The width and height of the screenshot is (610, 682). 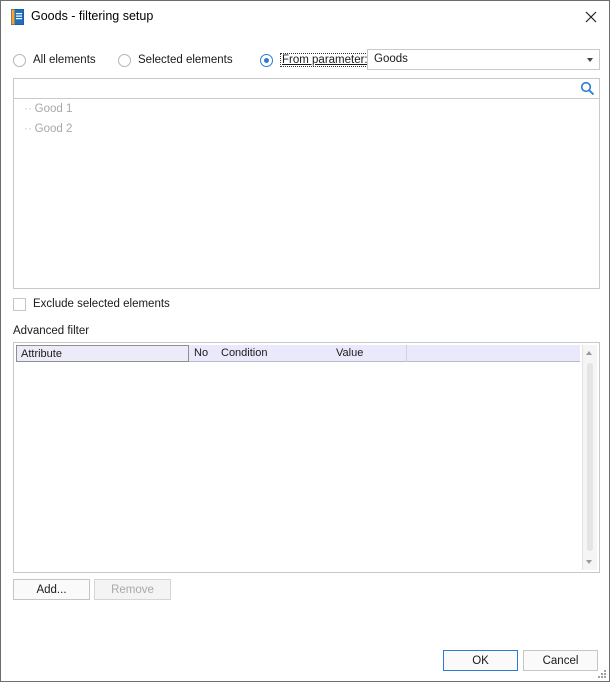 What do you see at coordinates (17, 17) in the screenshot?
I see `dictionary-icon` at bounding box center [17, 17].